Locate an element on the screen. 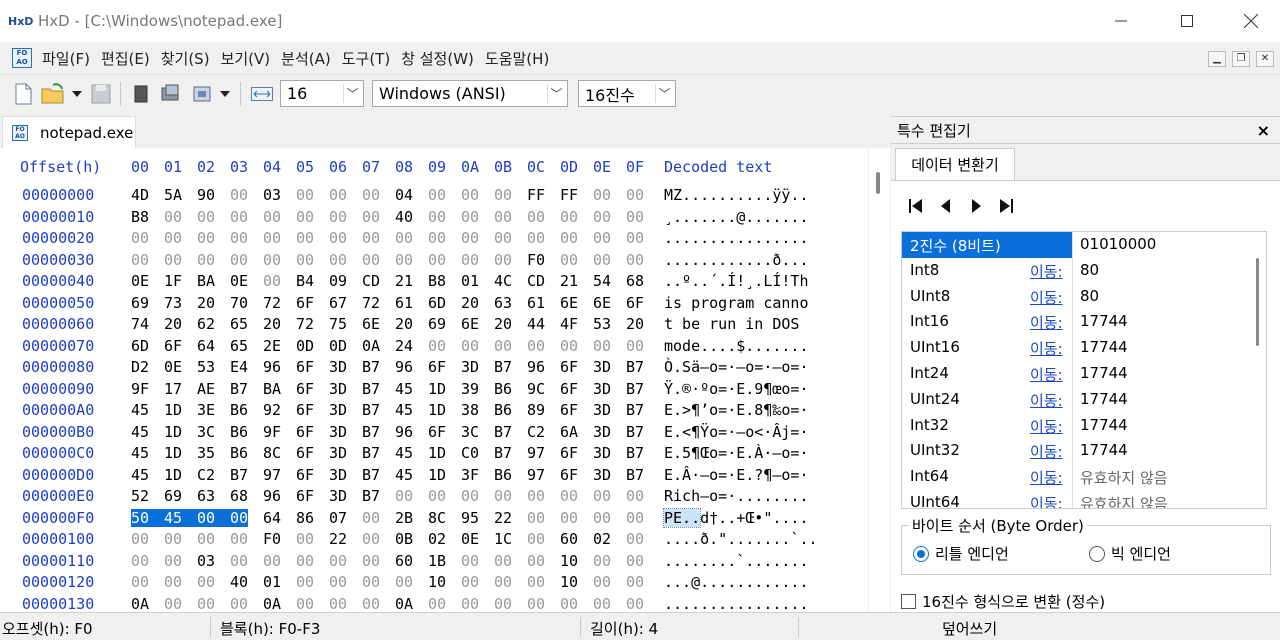 The width and height of the screenshot is (1280, 640). open-dropdown-button is located at coordinates (77, 94).